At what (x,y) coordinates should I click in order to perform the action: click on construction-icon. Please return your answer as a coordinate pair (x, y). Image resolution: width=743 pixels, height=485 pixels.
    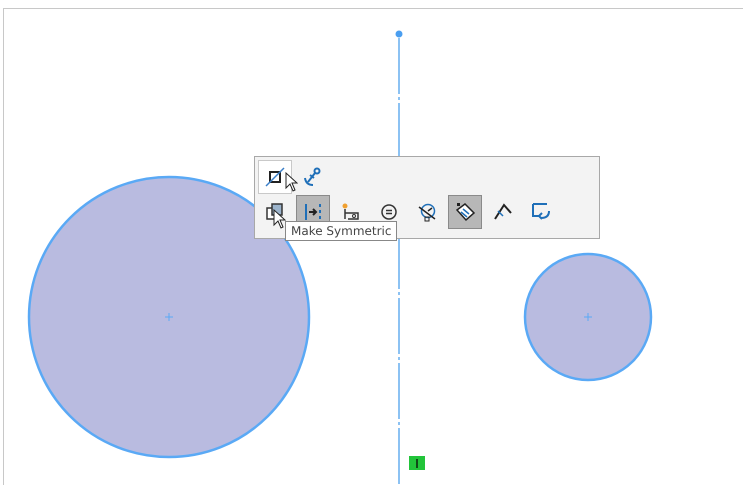
    Looking at the image, I should click on (275, 177).